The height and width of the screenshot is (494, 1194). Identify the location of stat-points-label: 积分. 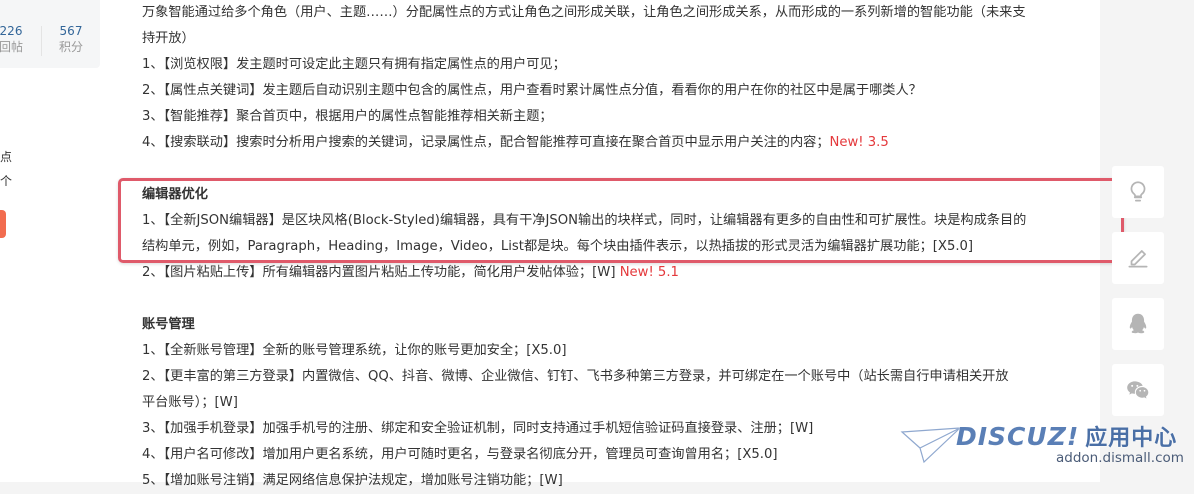
(70, 47).